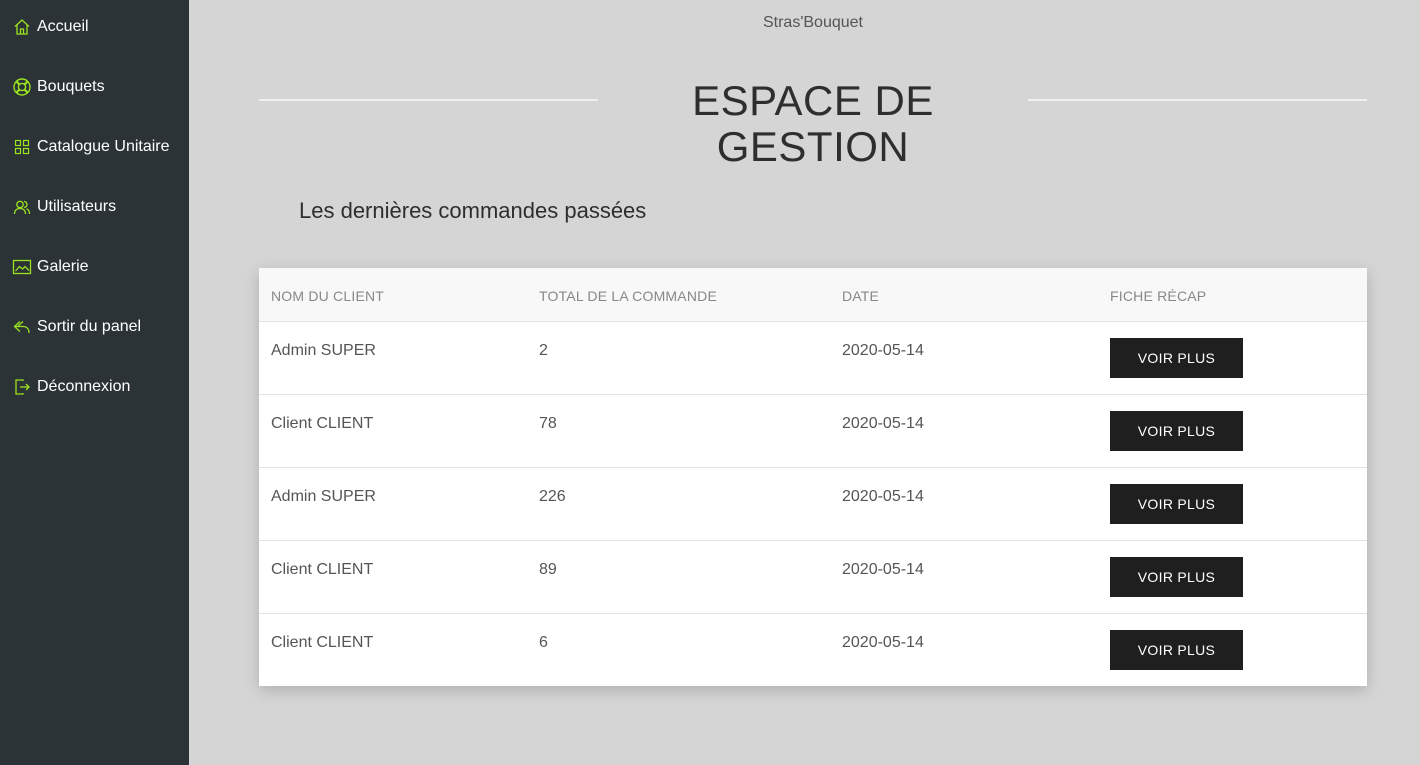 This screenshot has width=1420, height=765. Describe the element at coordinates (22, 147) in the screenshot. I see `grid-icon` at that location.